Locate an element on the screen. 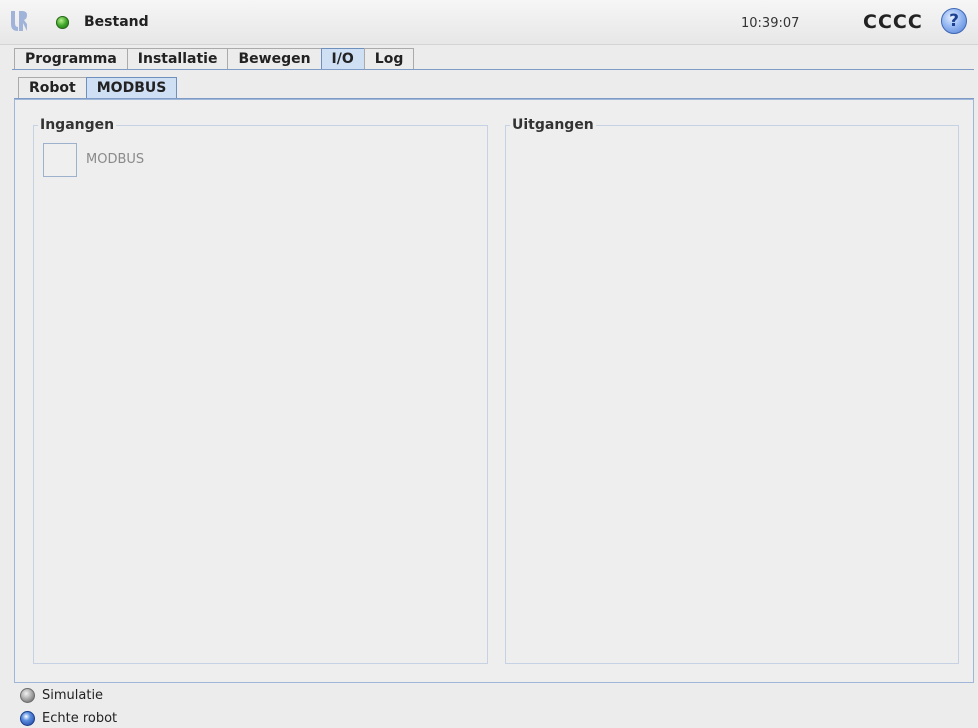 This screenshot has height=728, width=978. status-green-dot-icon is located at coordinates (62, 22).